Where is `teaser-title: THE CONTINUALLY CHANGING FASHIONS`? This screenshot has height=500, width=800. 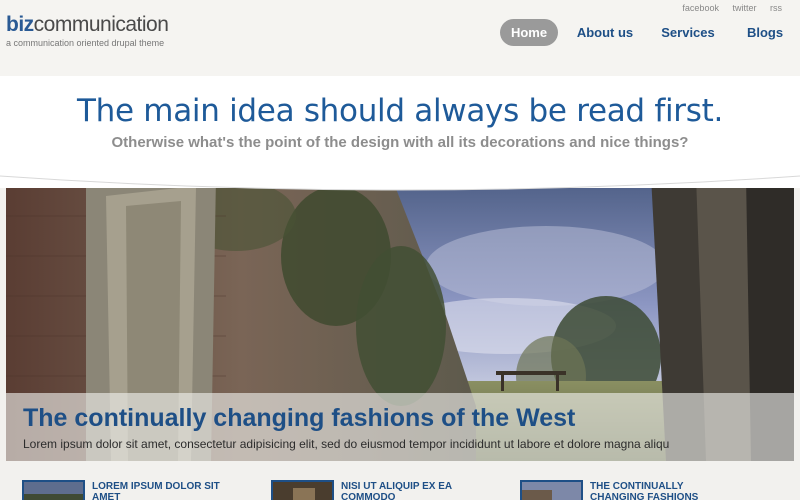
teaser-title: THE CONTINUALLY CHANGING FASHIONS is located at coordinates (660, 490).